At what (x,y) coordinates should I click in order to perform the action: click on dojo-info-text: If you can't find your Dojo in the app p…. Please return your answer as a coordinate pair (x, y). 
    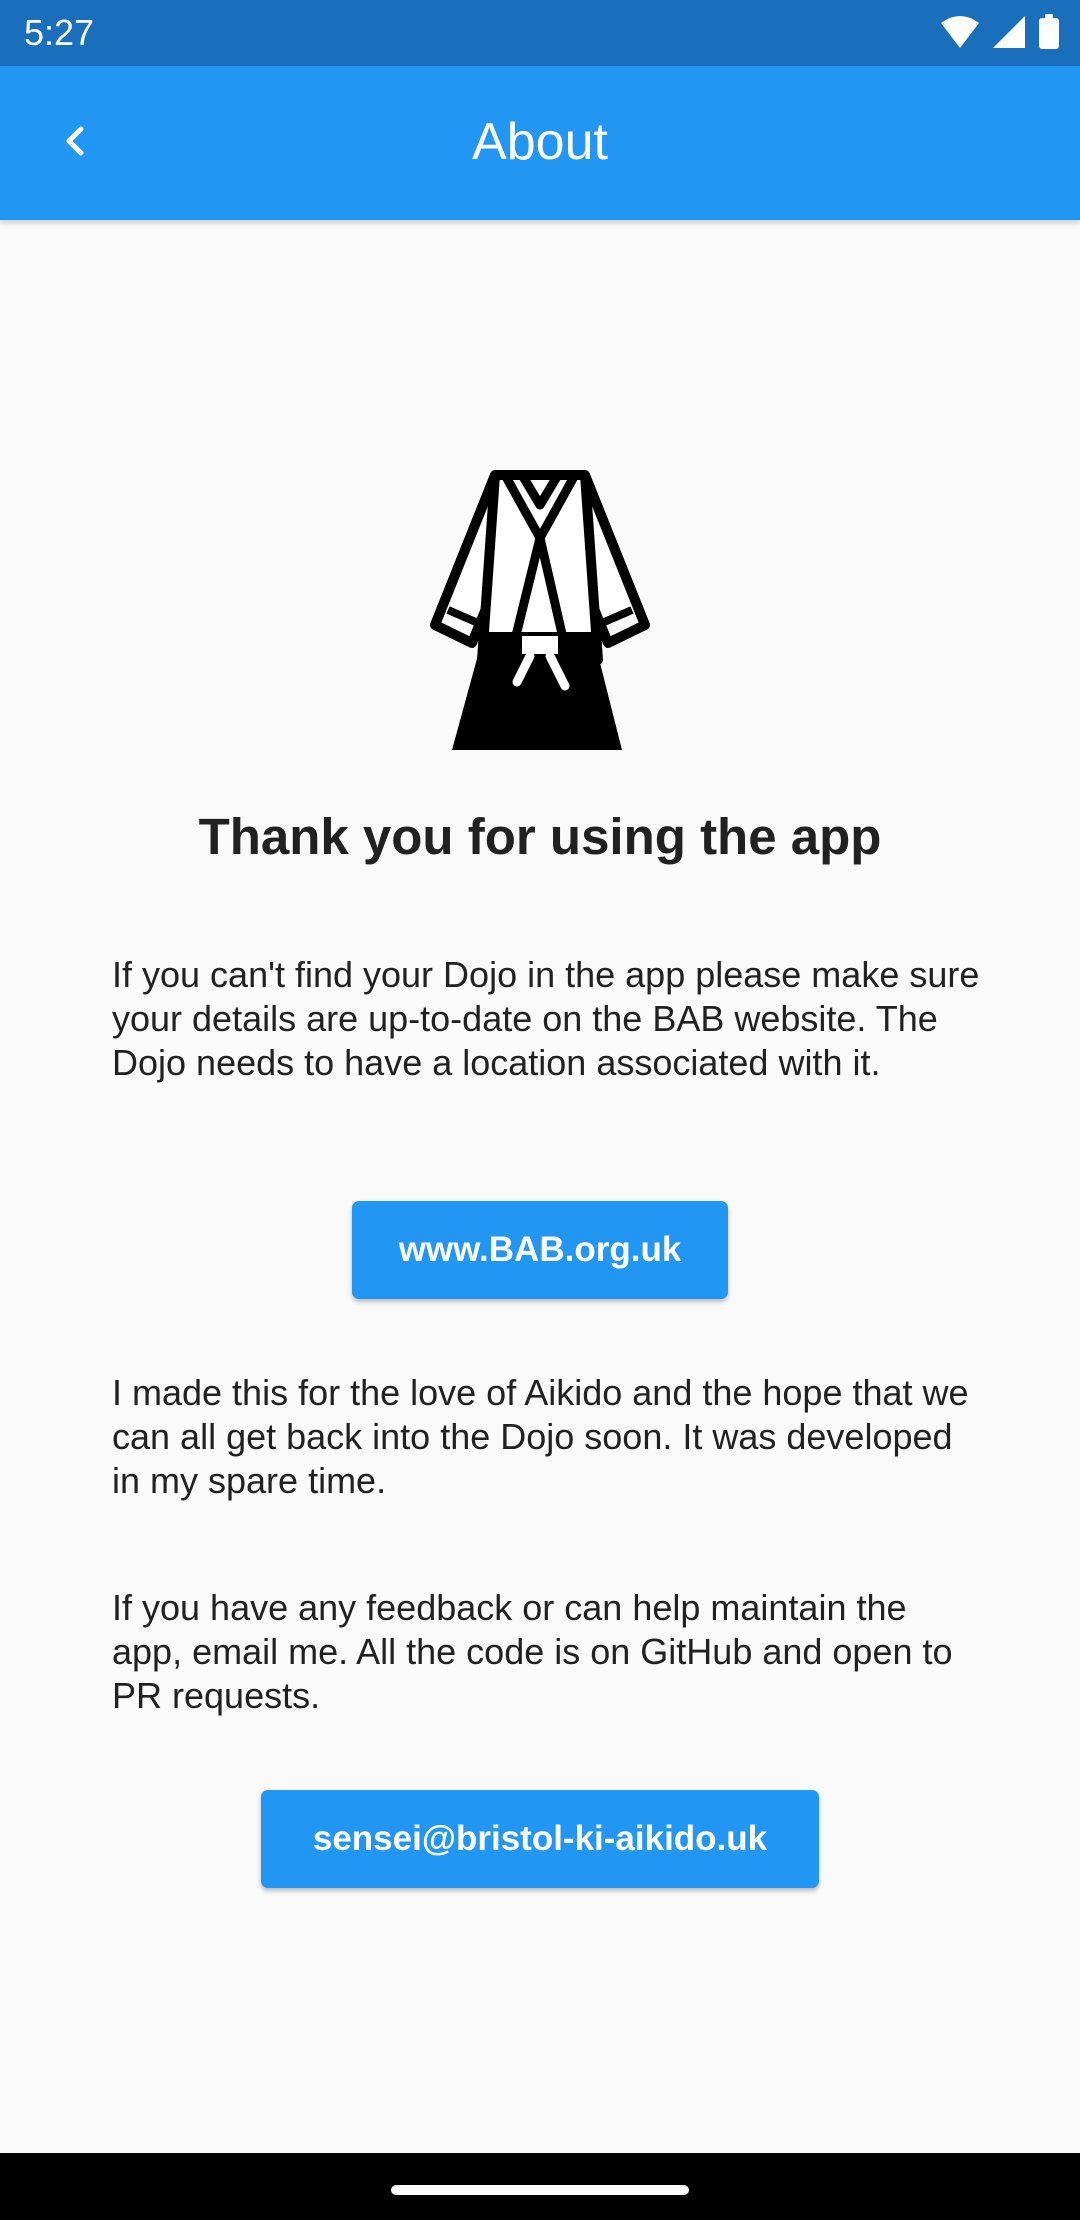
    Looking at the image, I should click on (546, 1018).